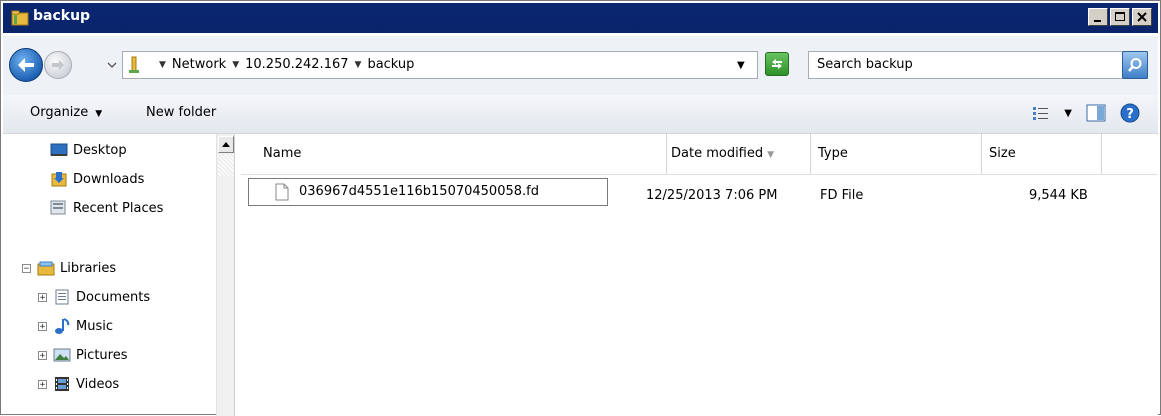 This screenshot has height=416, width=1161. I want to click on documents-icon, so click(62, 297).